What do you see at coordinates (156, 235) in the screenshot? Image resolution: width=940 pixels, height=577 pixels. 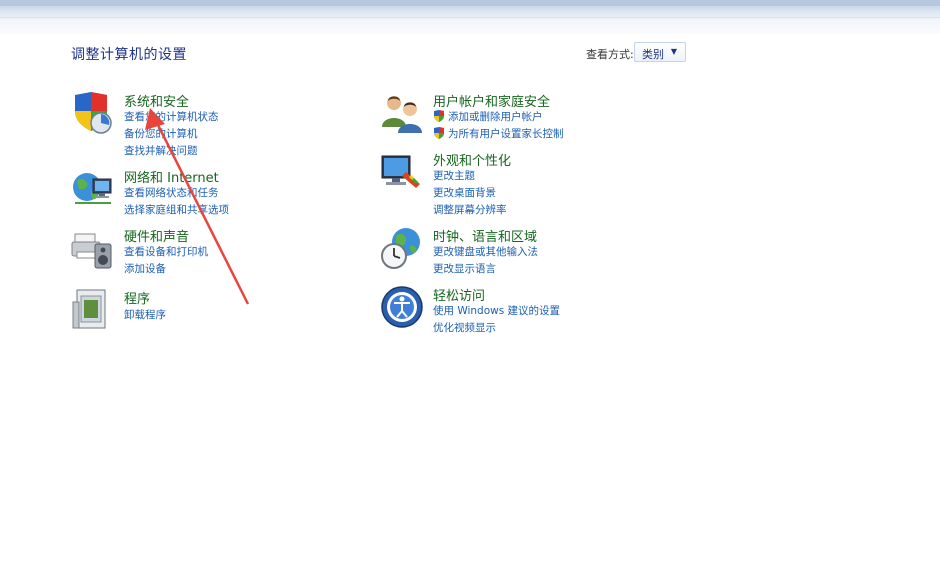 I see `category-title-hardware-sound: 硬件和声音` at bounding box center [156, 235].